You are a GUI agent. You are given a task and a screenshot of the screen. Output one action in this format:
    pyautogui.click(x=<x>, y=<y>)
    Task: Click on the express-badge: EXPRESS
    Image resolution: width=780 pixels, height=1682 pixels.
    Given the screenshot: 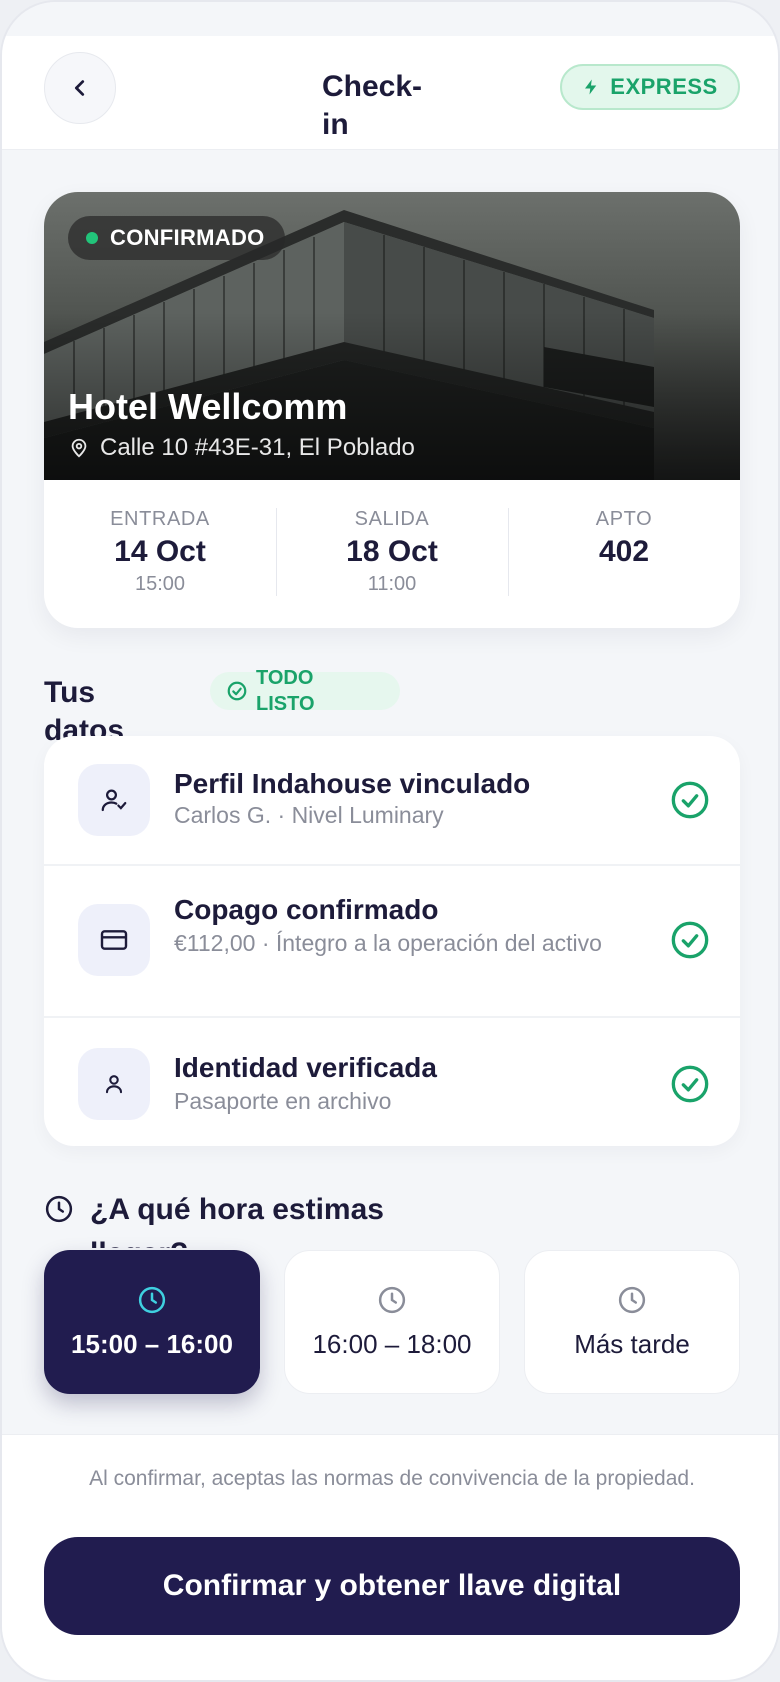 What is the action you would take?
    pyautogui.click(x=650, y=87)
    